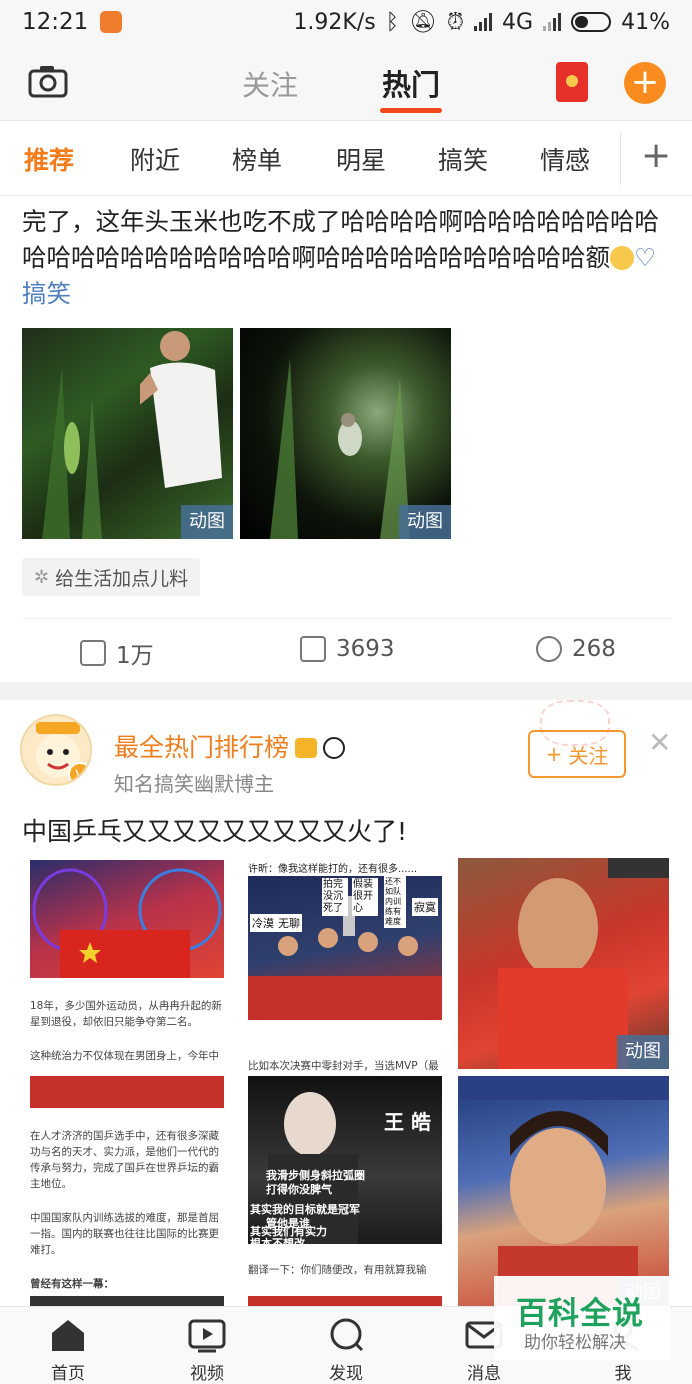 This screenshot has height=1384, width=692. Describe the element at coordinates (306, 748) in the screenshot. I see `crown-icon` at that location.